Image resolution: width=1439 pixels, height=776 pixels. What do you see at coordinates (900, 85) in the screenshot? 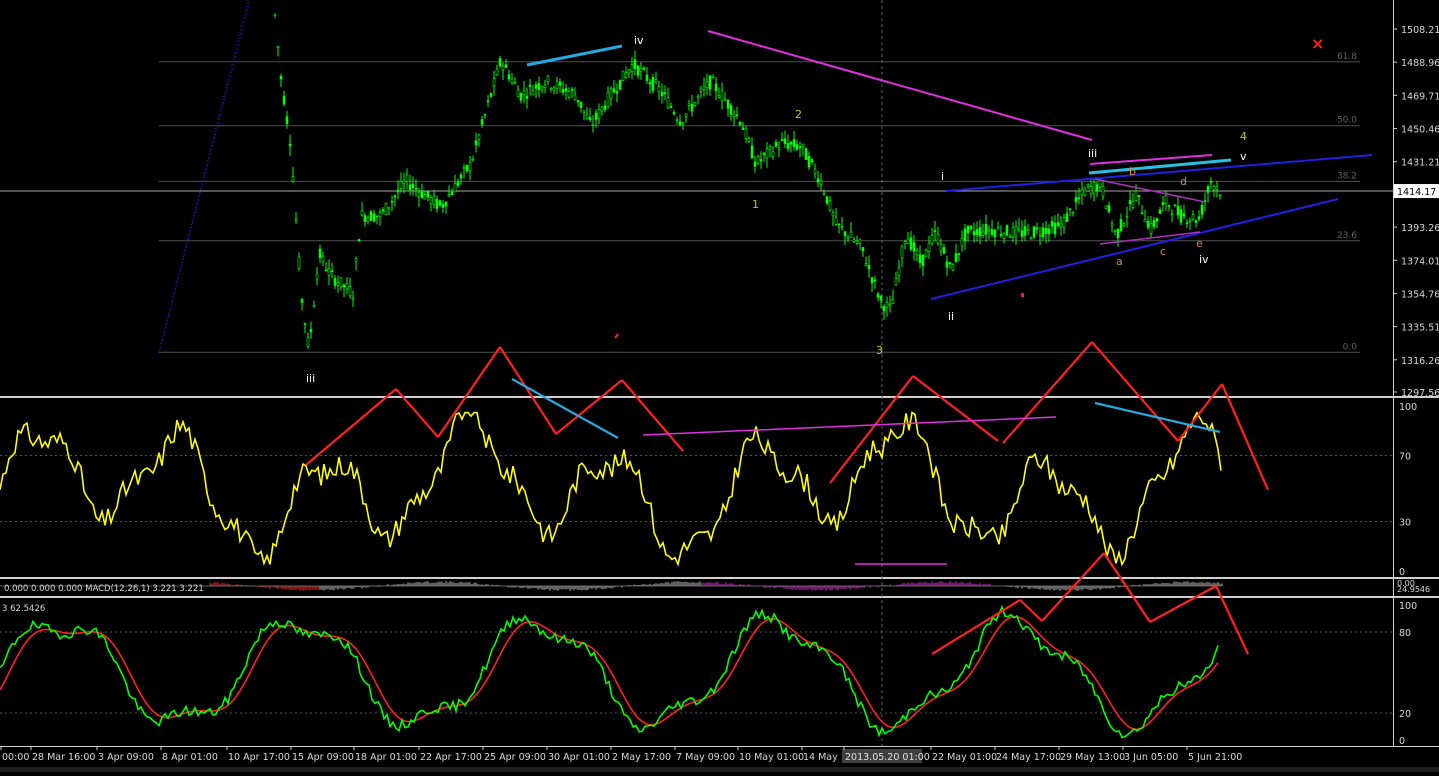
I see `magenta-trendline` at bounding box center [900, 85].